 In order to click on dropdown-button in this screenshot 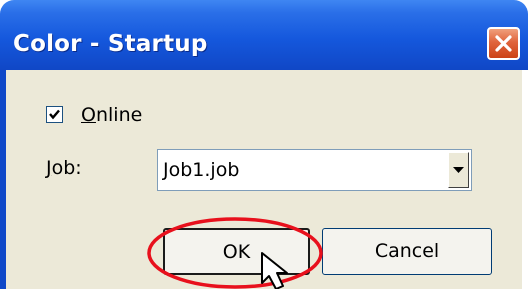, I will do `click(458, 170)`.